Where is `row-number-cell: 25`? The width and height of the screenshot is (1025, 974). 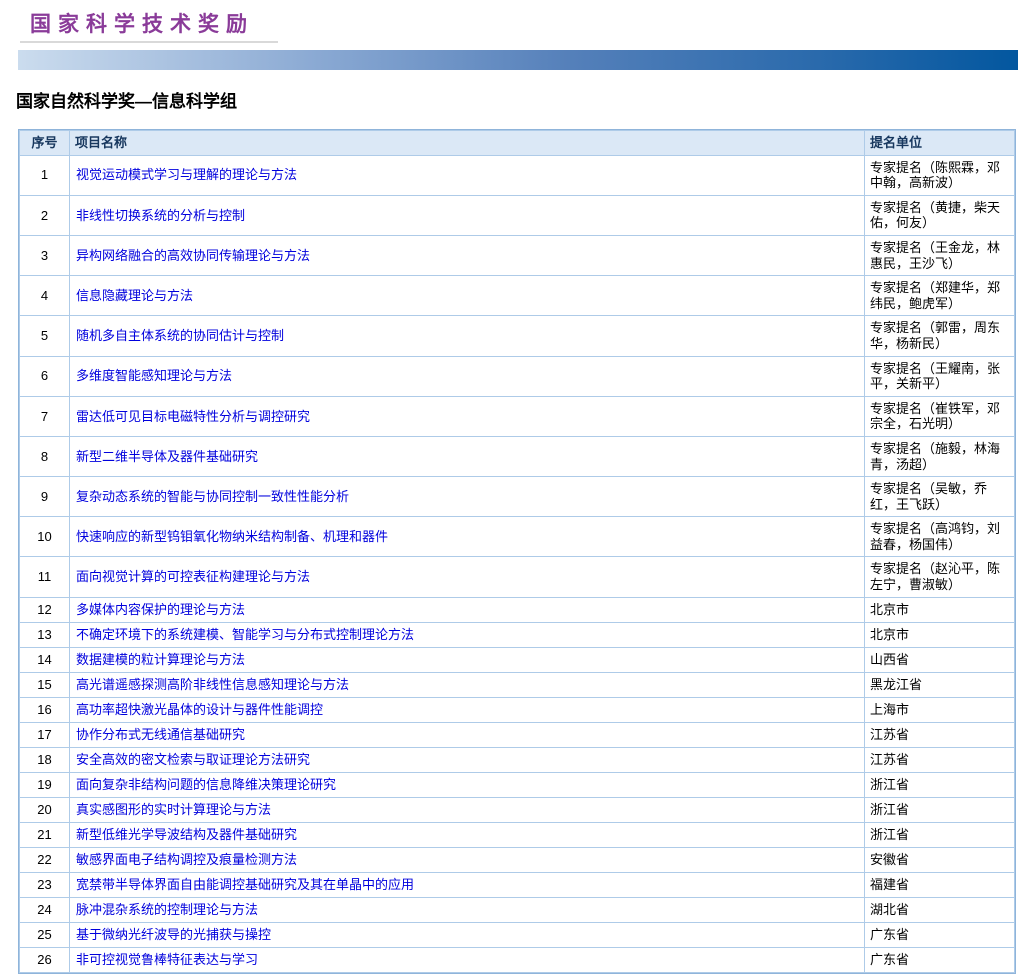 row-number-cell: 25 is located at coordinates (44, 934).